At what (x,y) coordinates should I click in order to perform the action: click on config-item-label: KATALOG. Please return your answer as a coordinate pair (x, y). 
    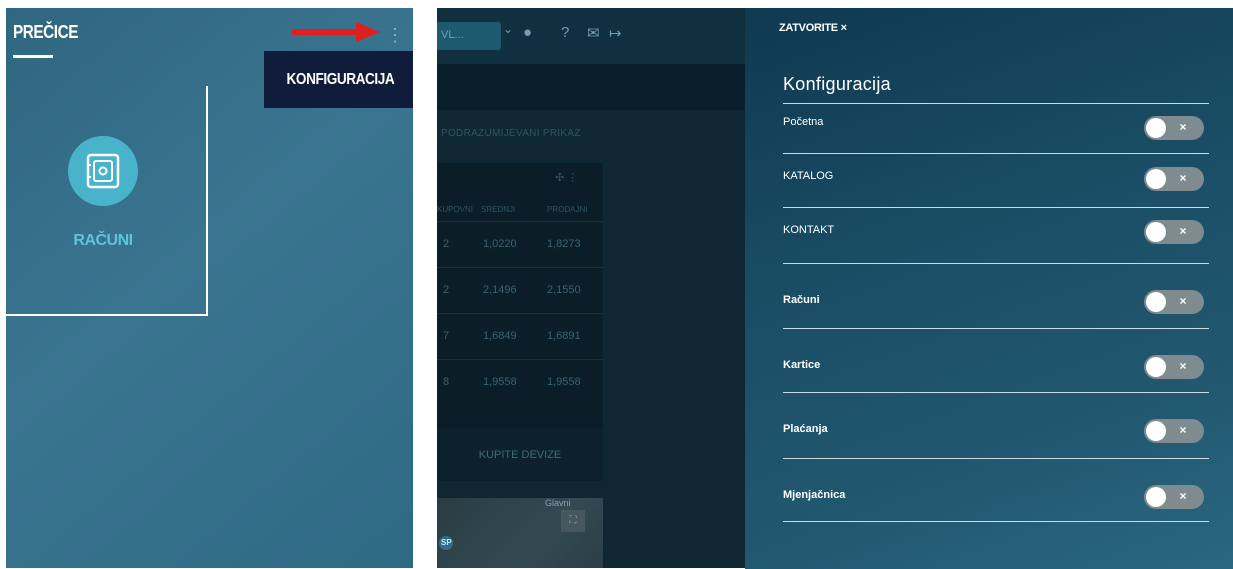
    Looking at the image, I should click on (808, 176).